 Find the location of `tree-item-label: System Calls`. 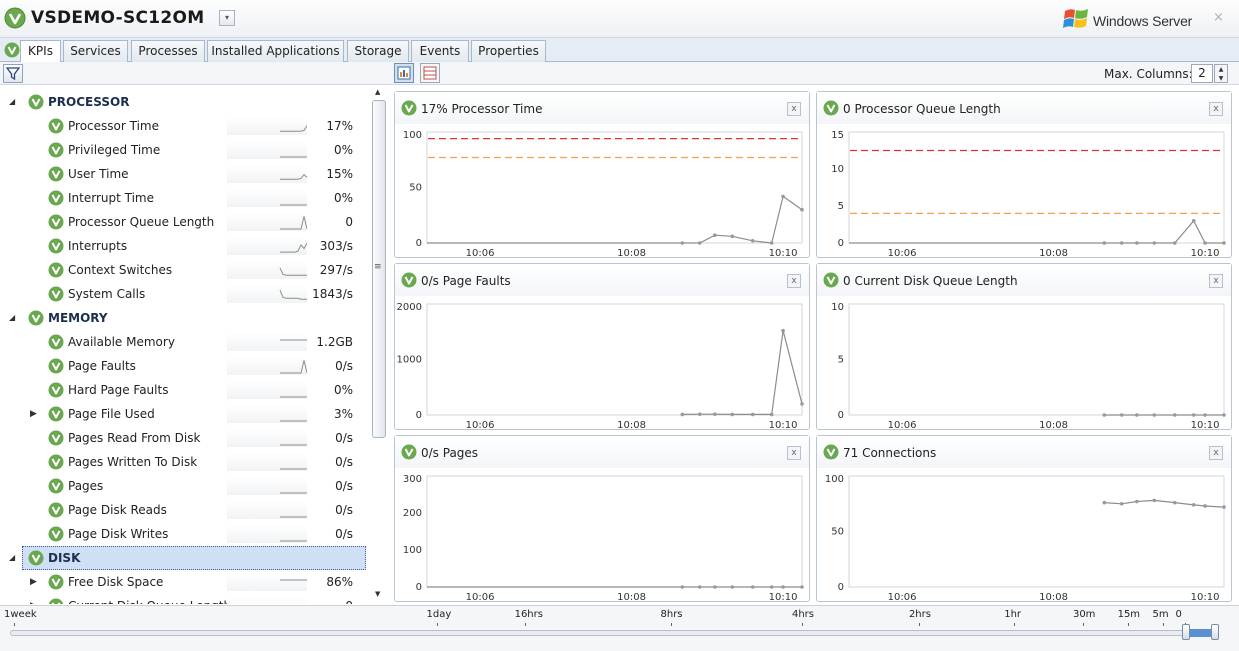

tree-item-label: System Calls is located at coordinates (107, 294).